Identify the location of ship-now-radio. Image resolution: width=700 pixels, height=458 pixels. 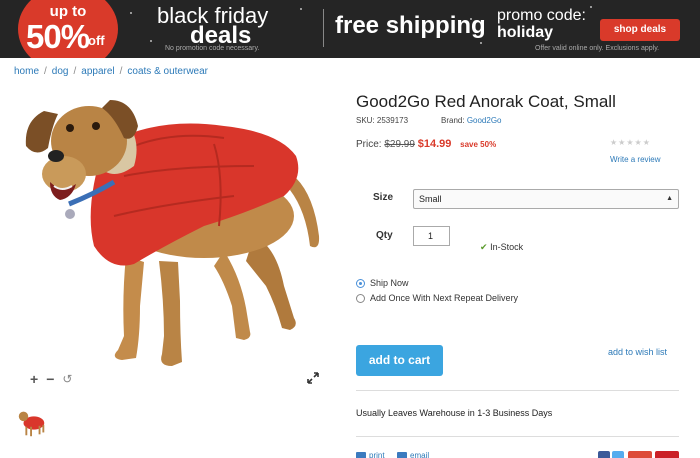
(360, 283).